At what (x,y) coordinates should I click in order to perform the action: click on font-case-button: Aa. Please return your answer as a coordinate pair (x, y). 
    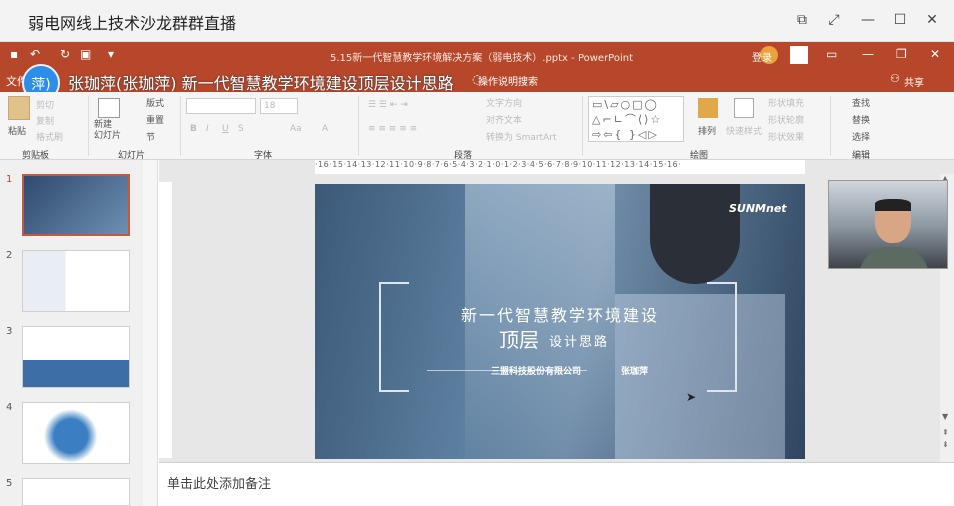
    Looking at the image, I should click on (296, 129).